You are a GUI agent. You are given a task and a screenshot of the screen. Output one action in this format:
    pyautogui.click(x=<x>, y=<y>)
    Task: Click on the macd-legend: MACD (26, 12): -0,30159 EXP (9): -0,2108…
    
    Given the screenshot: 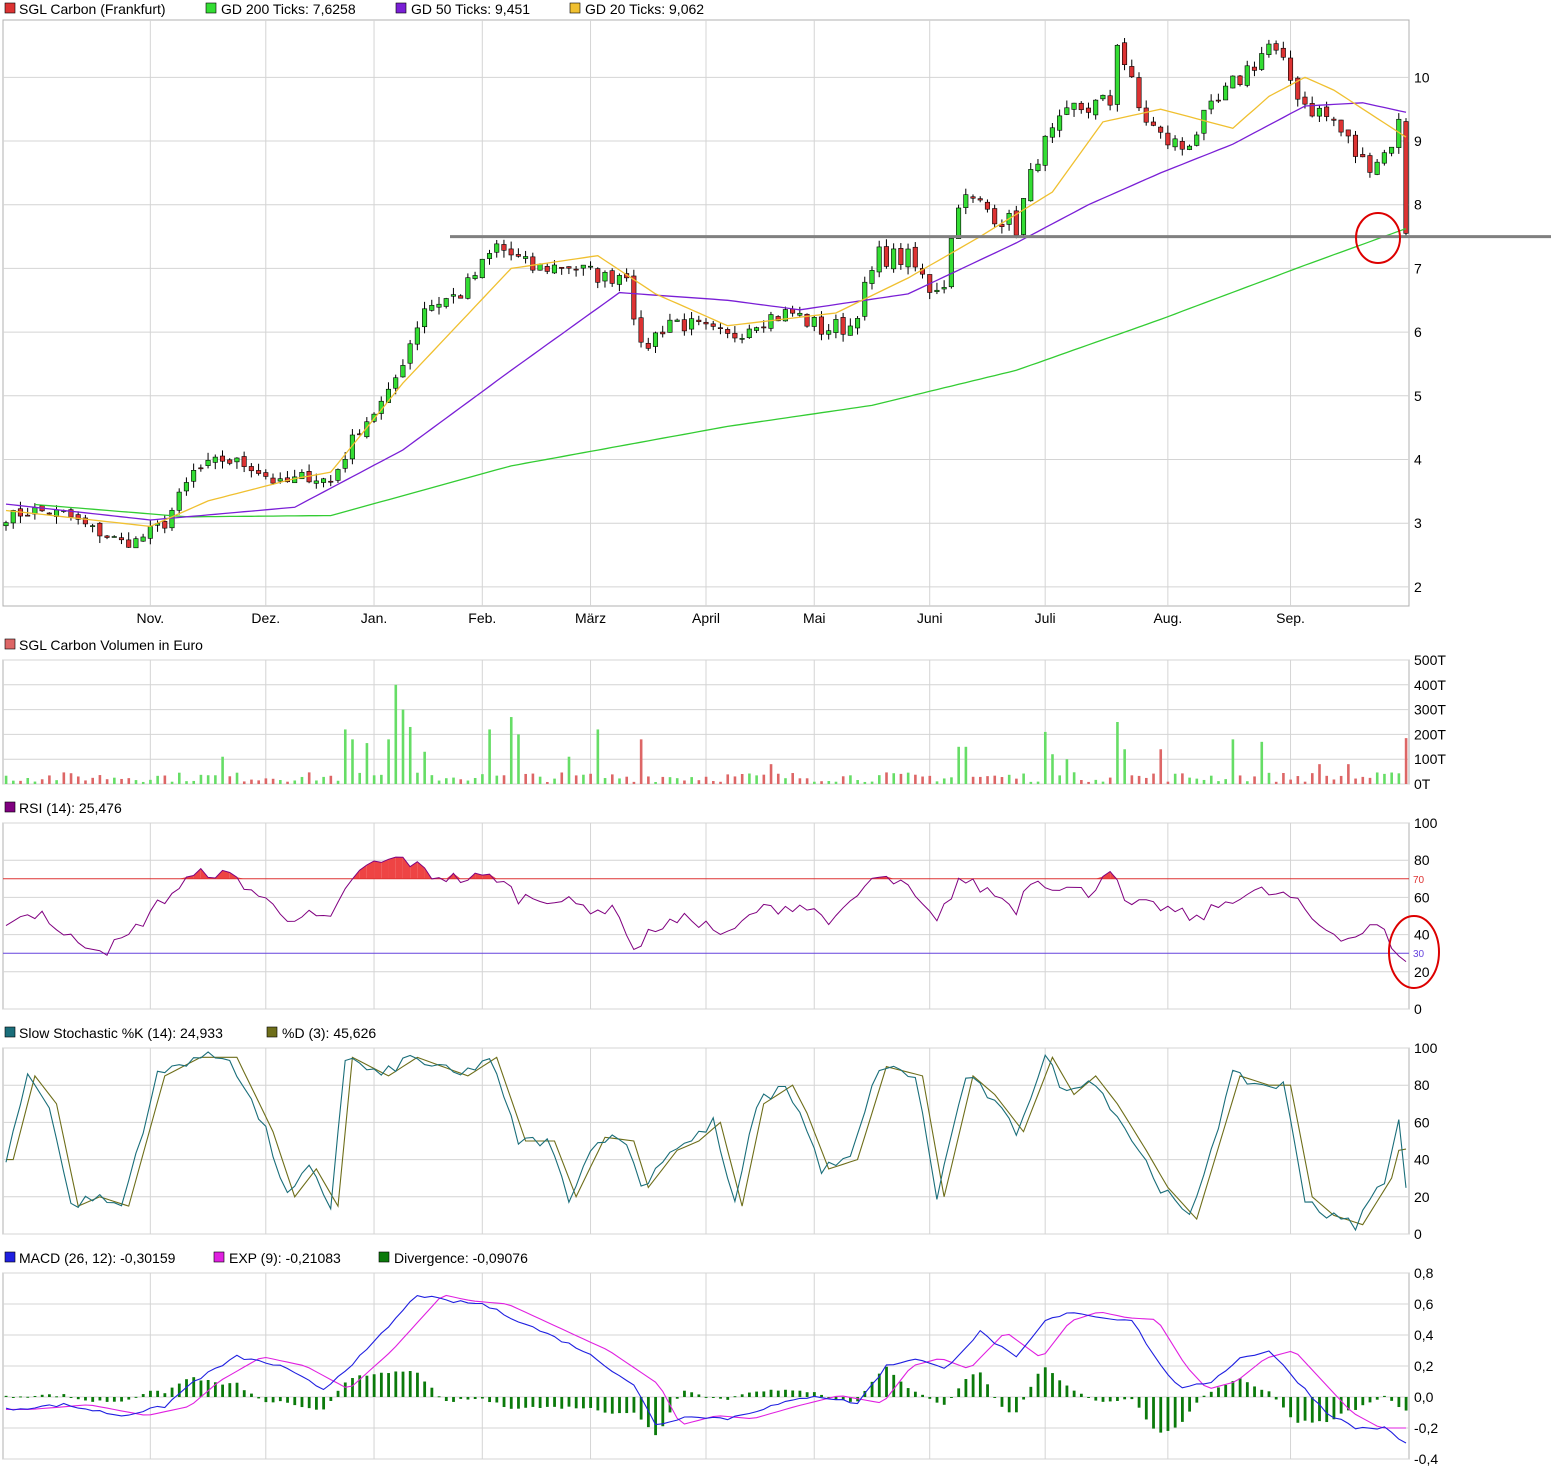 What is the action you would take?
    pyautogui.click(x=266, y=1258)
    